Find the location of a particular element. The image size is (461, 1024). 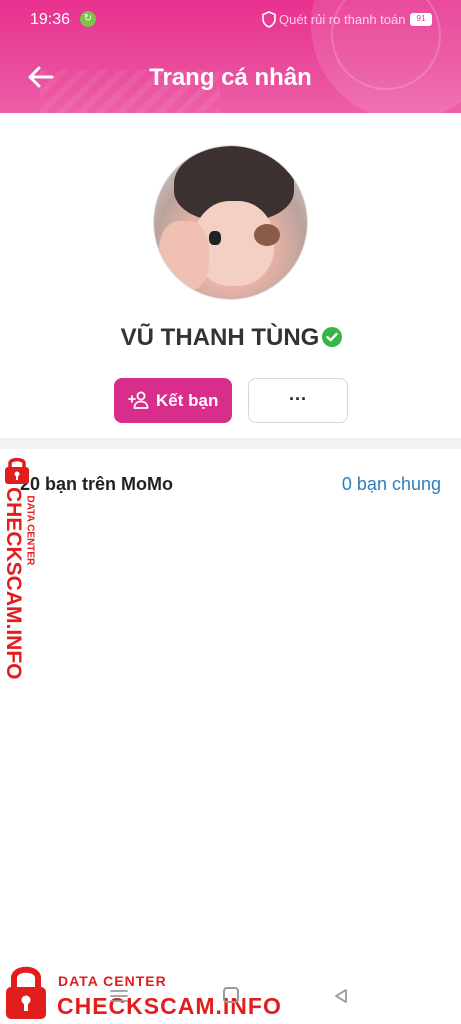

shield-icon is located at coordinates (269, 19).